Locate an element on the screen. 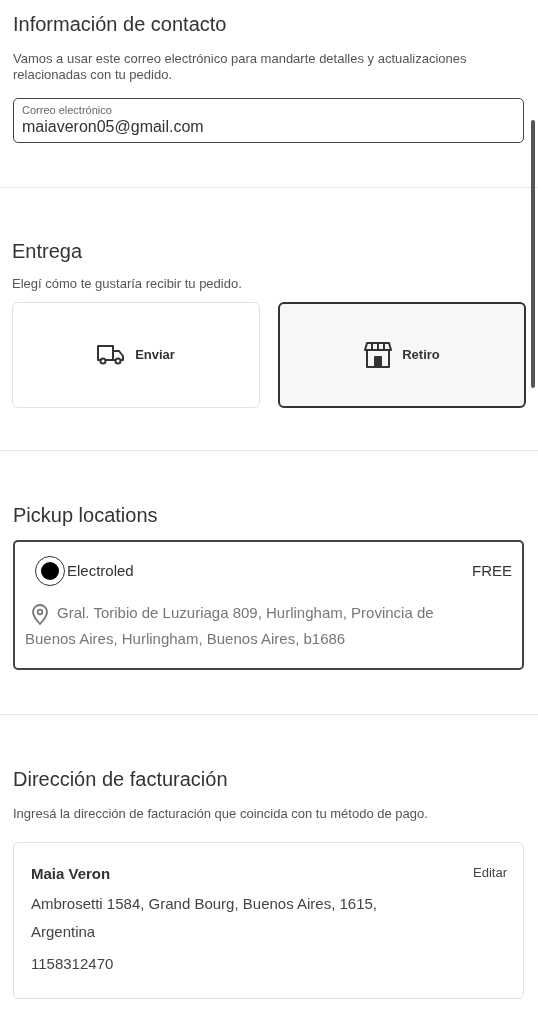  truck-icon is located at coordinates (111, 355).